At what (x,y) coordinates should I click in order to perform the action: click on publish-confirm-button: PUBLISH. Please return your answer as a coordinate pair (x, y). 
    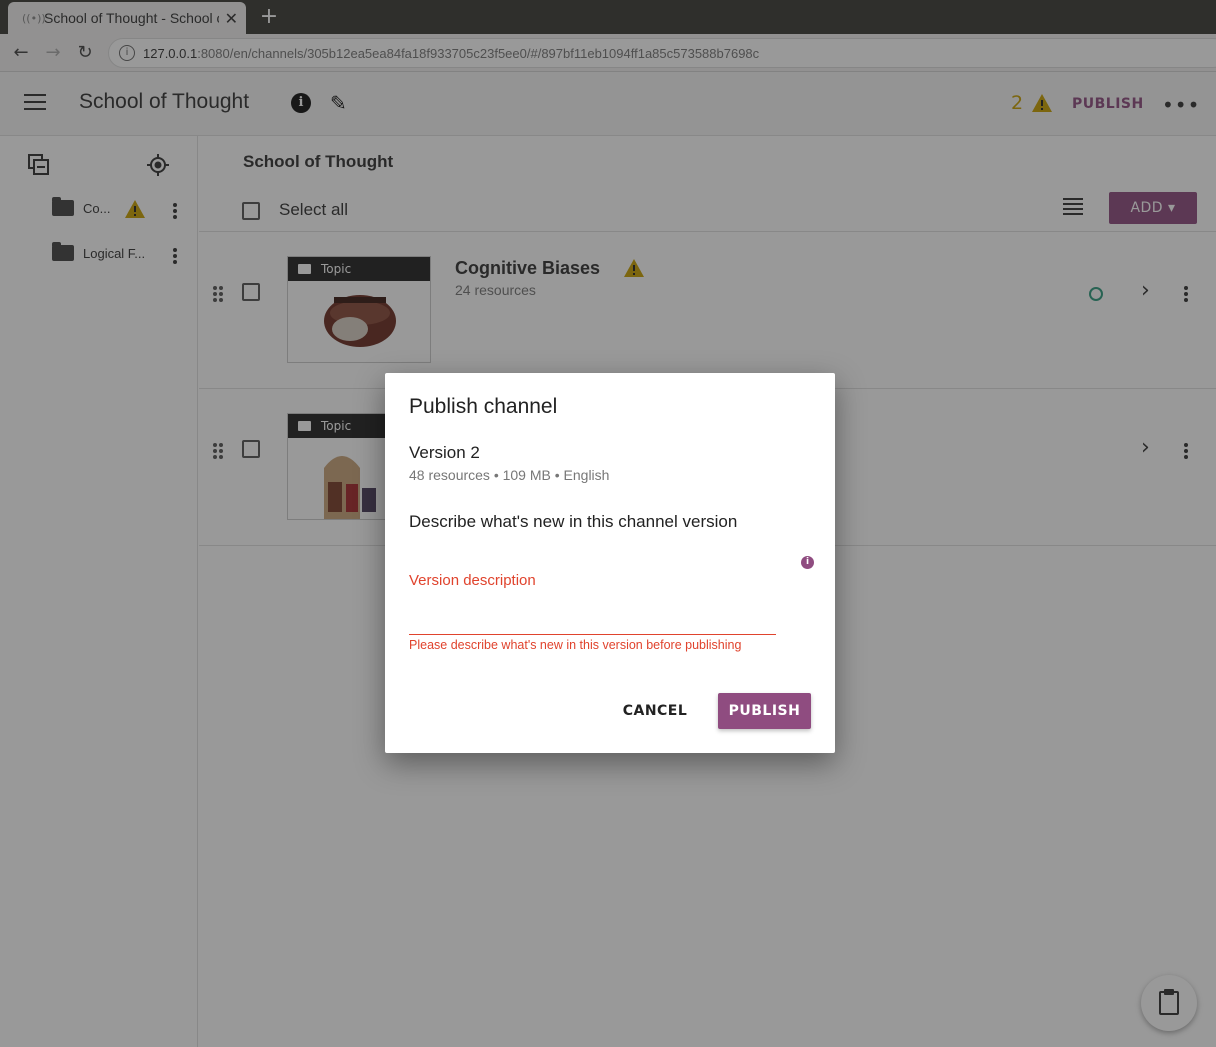
    Looking at the image, I should click on (764, 711).